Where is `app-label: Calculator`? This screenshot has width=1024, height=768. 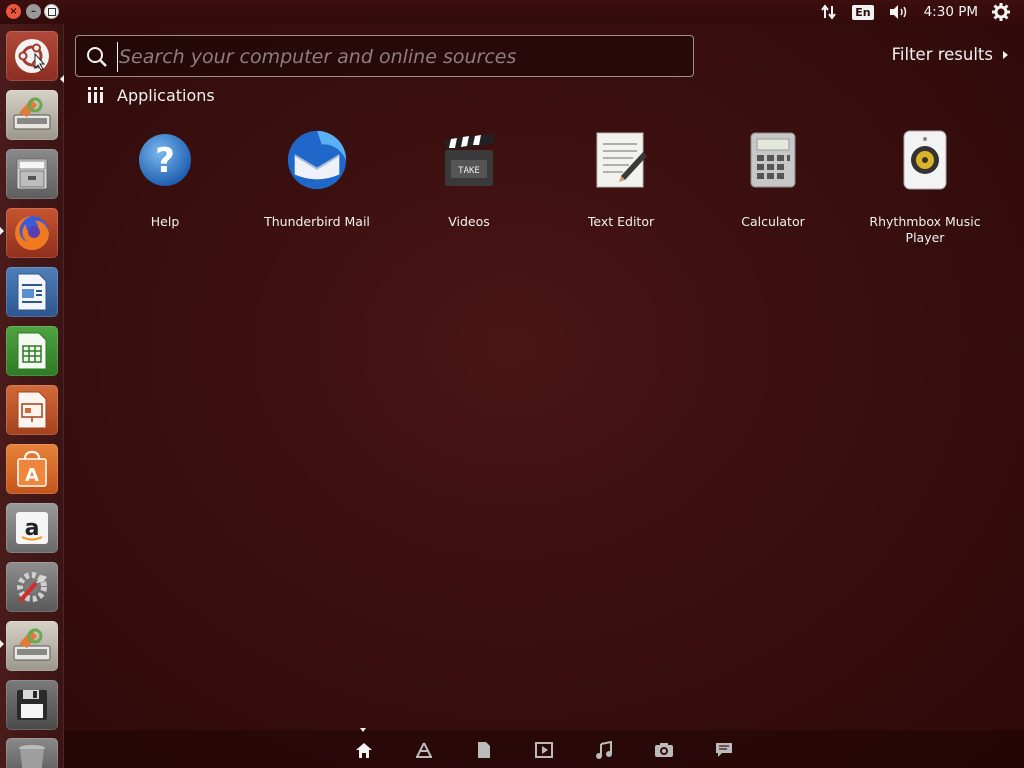
app-label: Calculator is located at coordinates (773, 221).